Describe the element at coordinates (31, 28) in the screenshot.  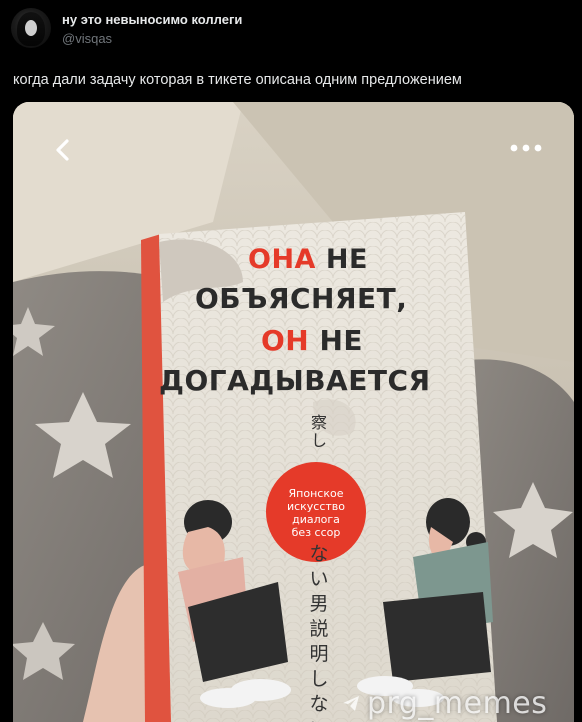
I see `avatar` at that location.